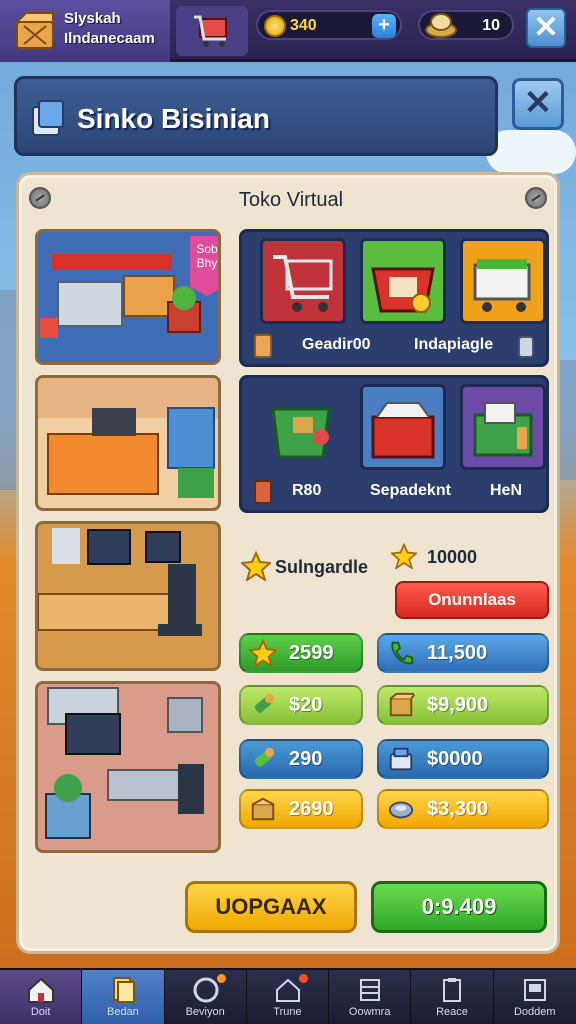 Image resolution: width=576 pixels, height=1024 pixels. I want to click on brand-line-1: Slyskah, so click(92, 18).